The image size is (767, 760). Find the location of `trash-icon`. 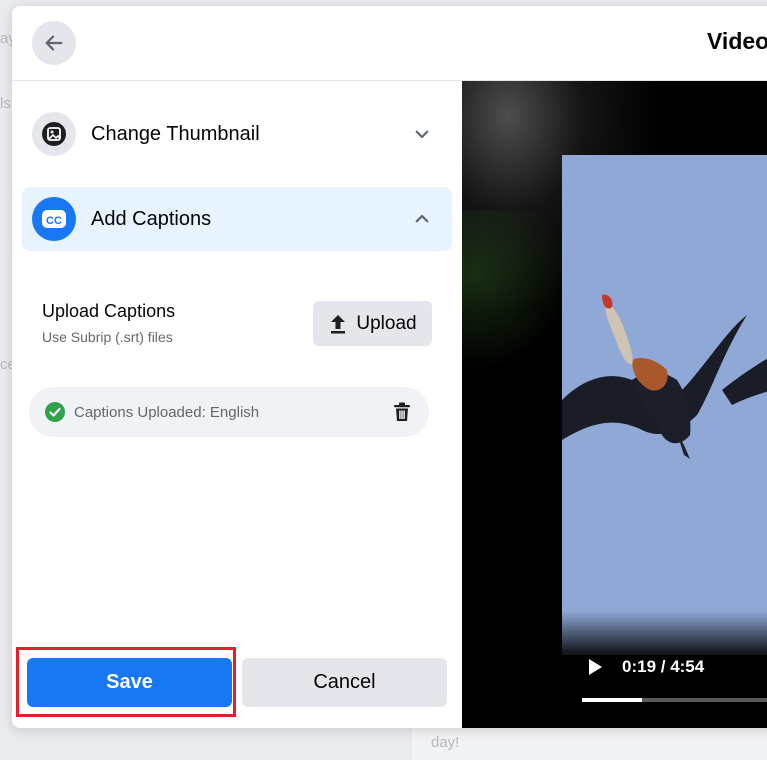

trash-icon is located at coordinates (402, 411).